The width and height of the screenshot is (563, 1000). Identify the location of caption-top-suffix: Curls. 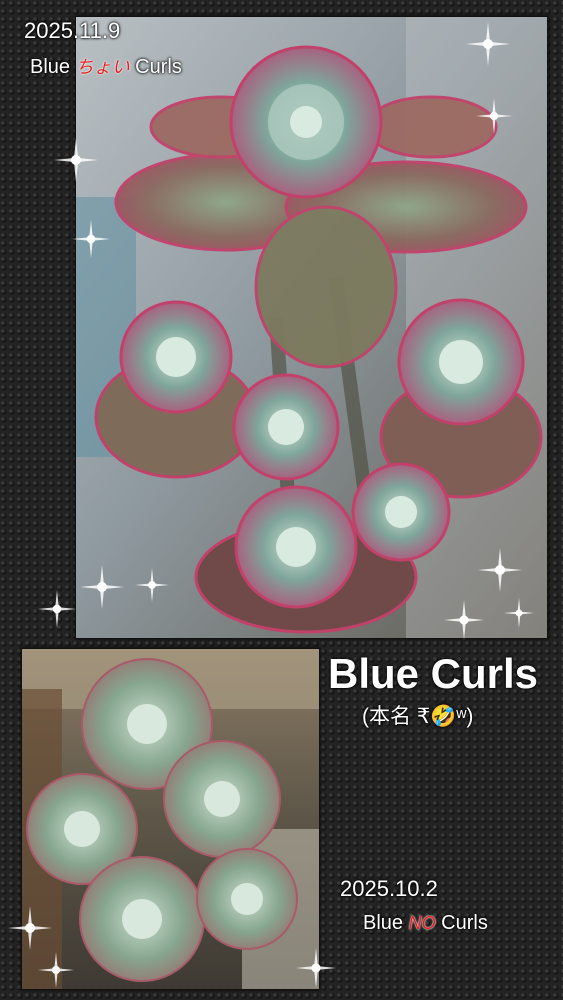
(158, 67).